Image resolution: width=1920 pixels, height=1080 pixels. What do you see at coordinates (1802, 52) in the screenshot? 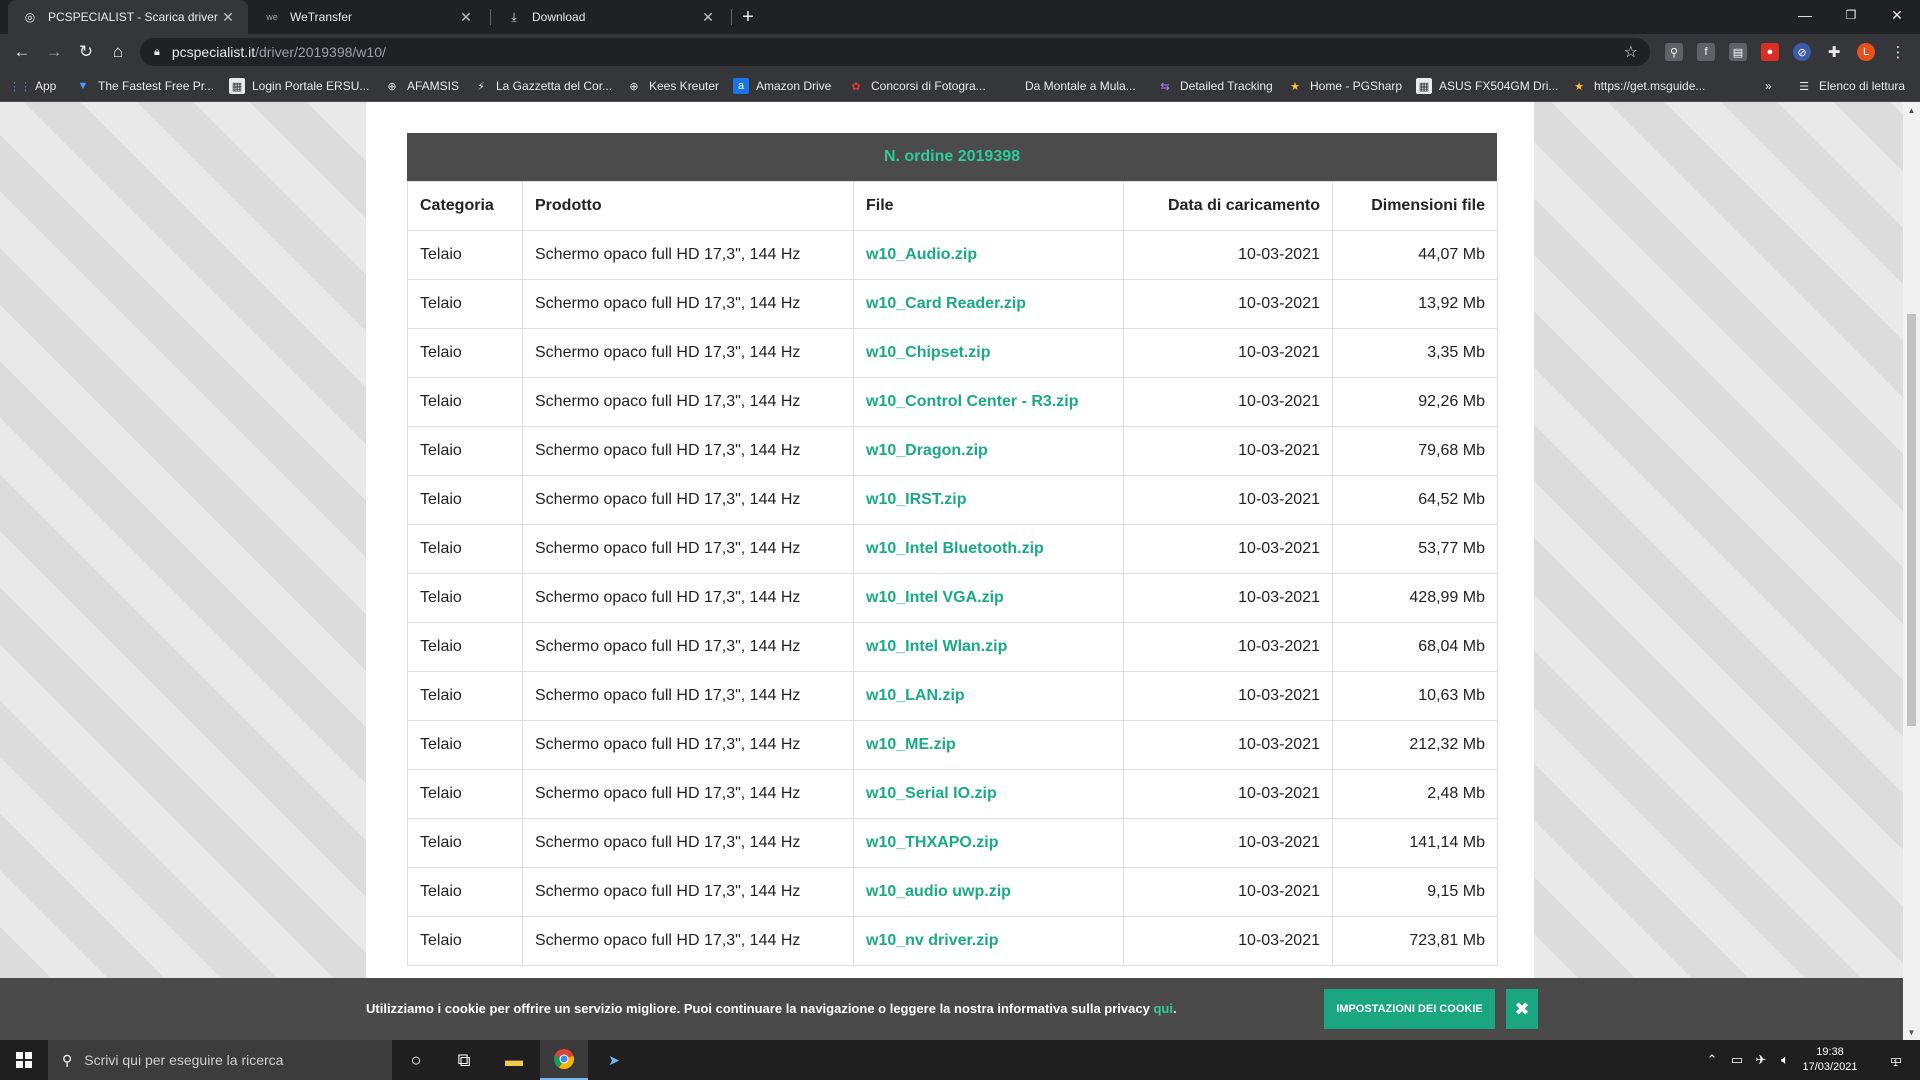
I see `extension-vpn-icon: ⊘` at bounding box center [1802, 52].